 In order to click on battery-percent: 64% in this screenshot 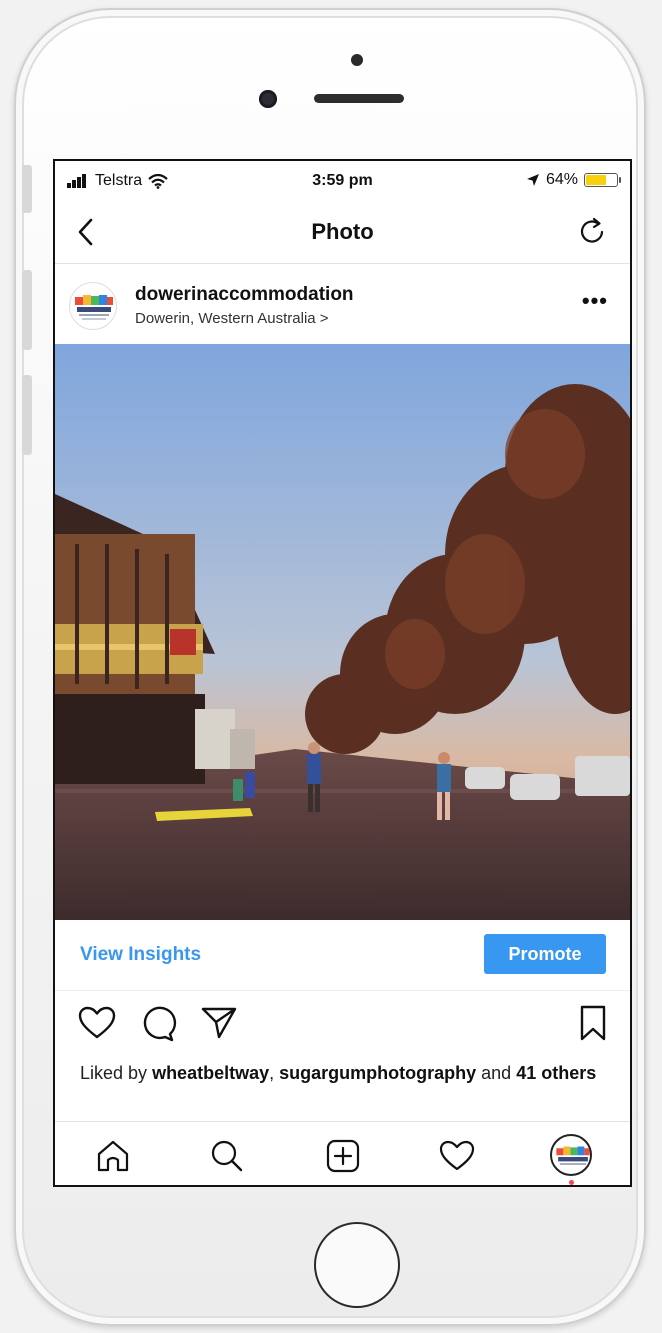, I will do `click(561, 179)`.